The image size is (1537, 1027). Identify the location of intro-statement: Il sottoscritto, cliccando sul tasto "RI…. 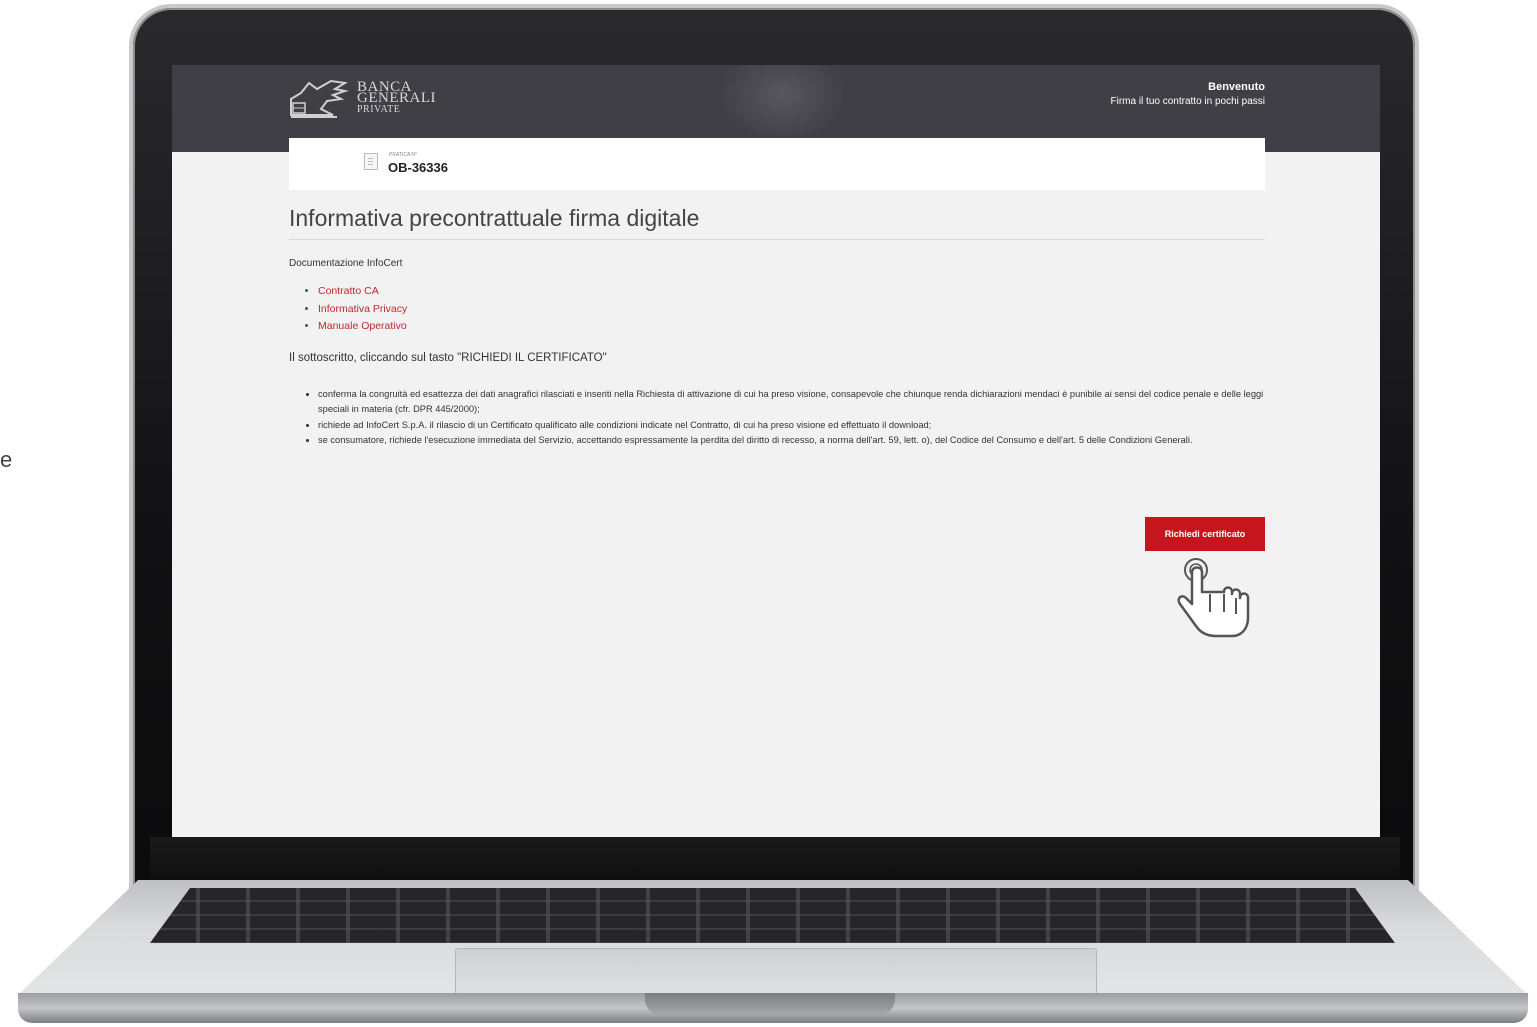
(448, 357).